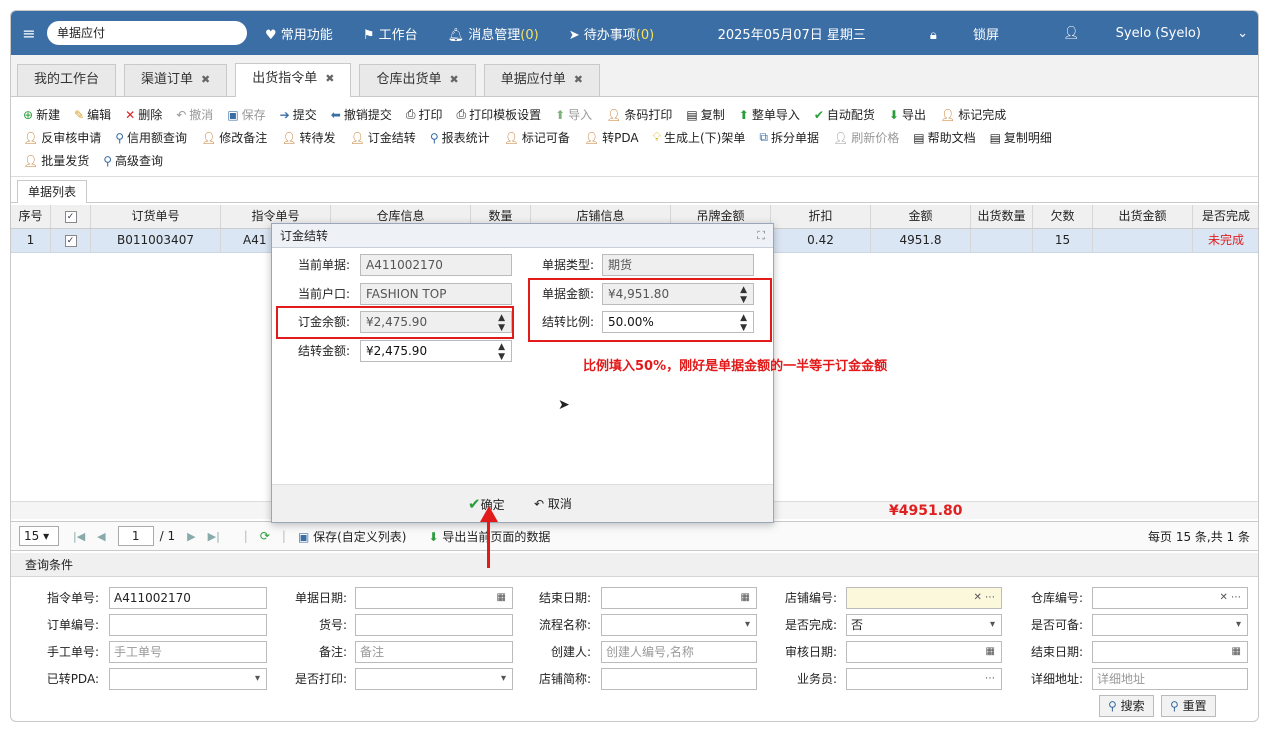  Describe the element at coordinates (789, 137) in the screenshot. I see `split-bill-button: ⧉ 拆分单据` at that location.